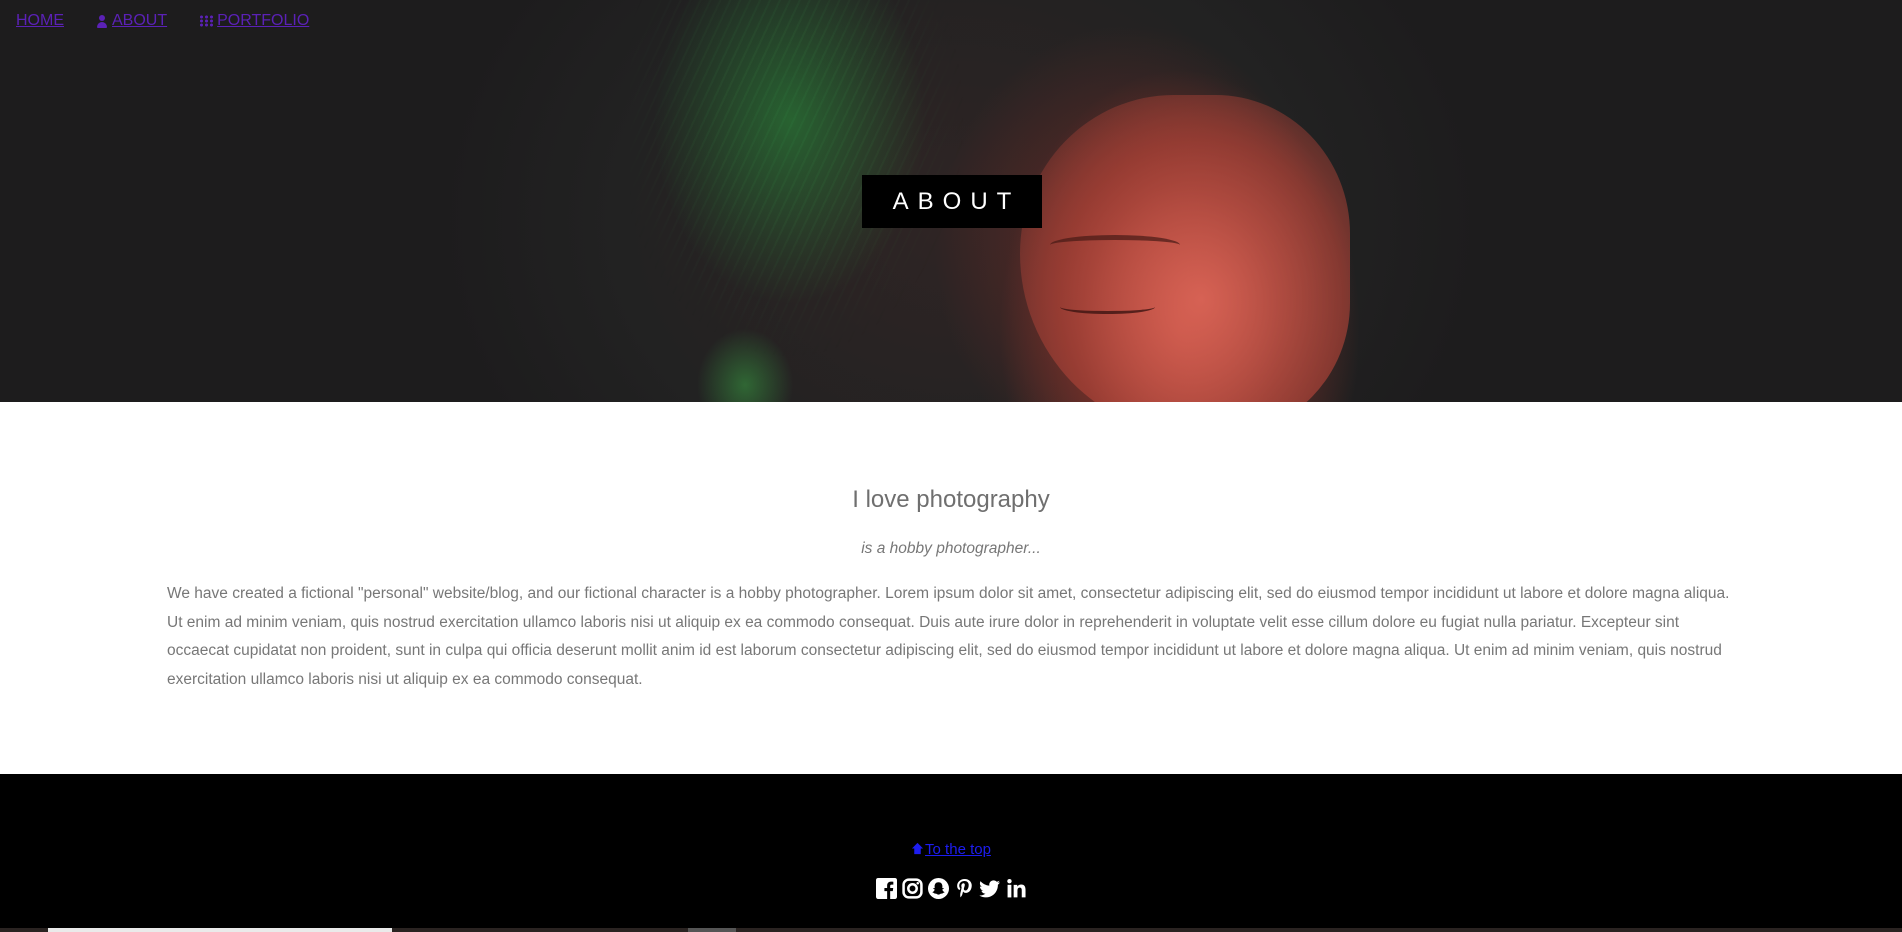 This screenshot has height=932, width=1902. What do you see at coordinates (1107, 307) in the screenshot?
I see `hero-photo-eye` at bounding box center [1107, 307].